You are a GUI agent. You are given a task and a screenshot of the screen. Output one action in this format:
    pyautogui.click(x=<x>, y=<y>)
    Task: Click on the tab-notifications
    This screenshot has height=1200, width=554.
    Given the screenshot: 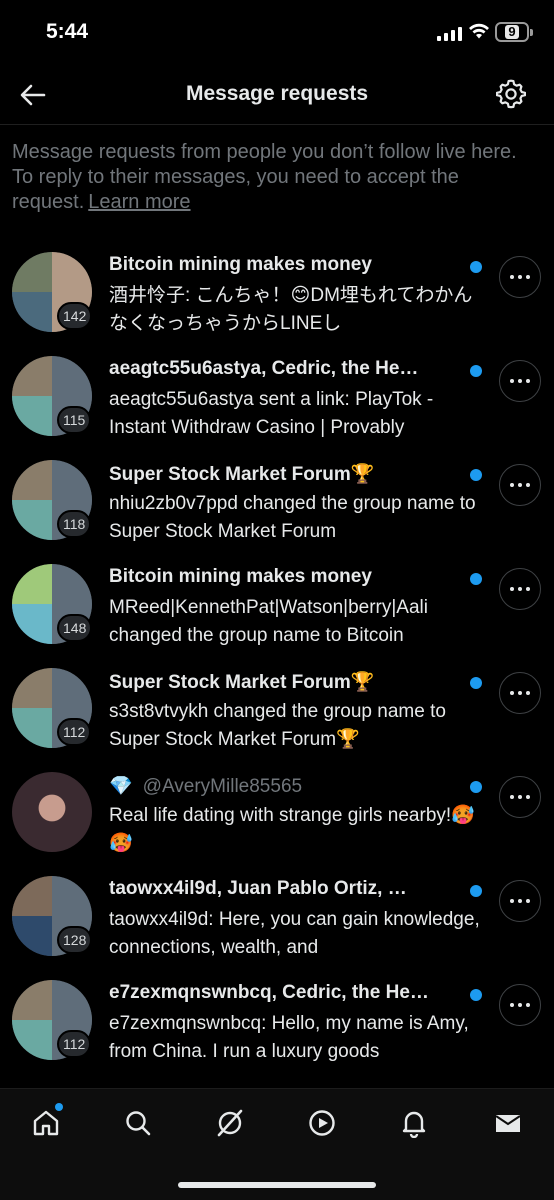 What is the action you would take?
    pyautogui.click(x=414, y=1123)
    